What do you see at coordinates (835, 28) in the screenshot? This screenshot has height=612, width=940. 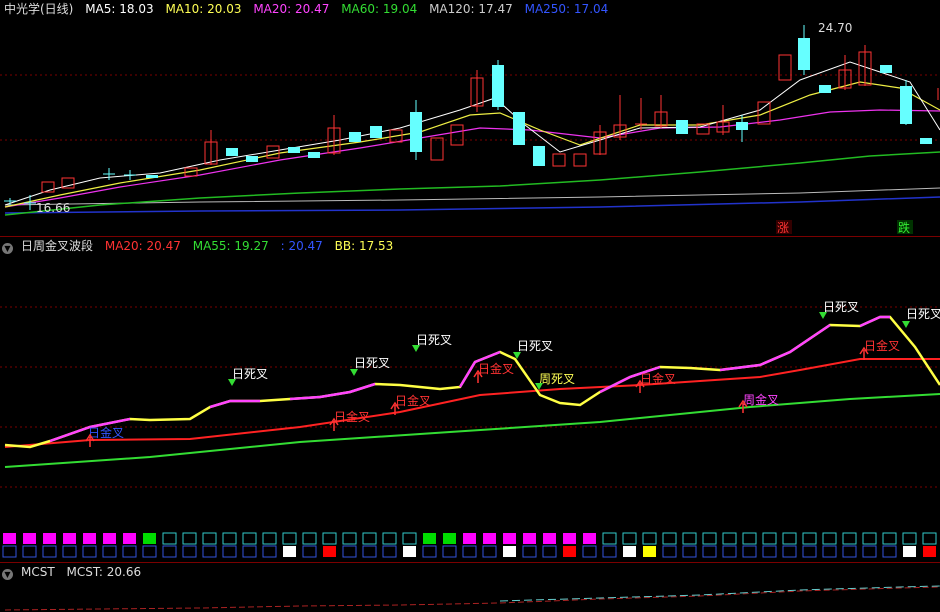 I see `high-price-label: 24.70` at bounding box center [835, 28].